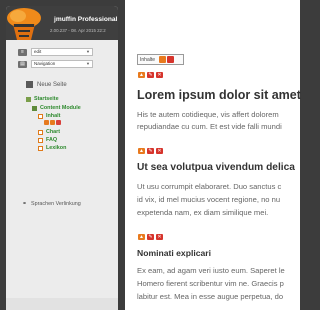 This screenshot has width=320, height=310. I want to click on tree-item-lexikon: Lexikon, so click(52, 148).